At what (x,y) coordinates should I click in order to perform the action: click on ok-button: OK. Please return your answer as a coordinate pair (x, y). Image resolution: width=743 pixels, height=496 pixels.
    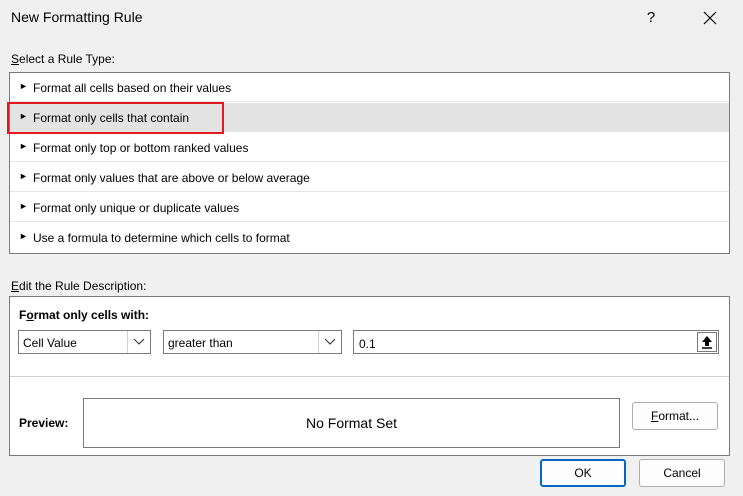
    Looking at the image, I should click on (583, 473).